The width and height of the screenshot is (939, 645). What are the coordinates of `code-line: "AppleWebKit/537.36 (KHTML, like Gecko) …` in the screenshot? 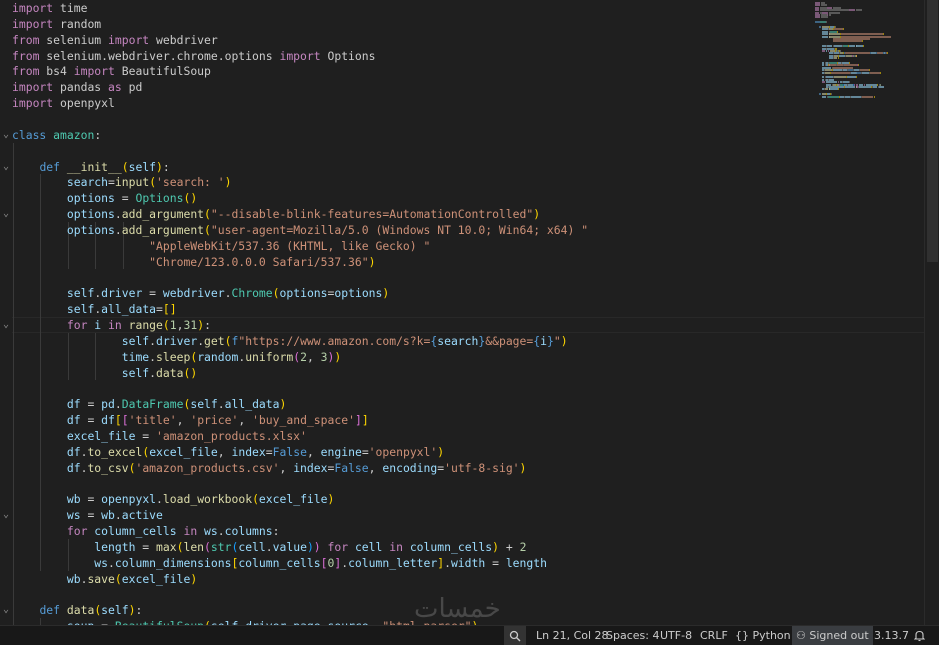 It's located at (221, 246).